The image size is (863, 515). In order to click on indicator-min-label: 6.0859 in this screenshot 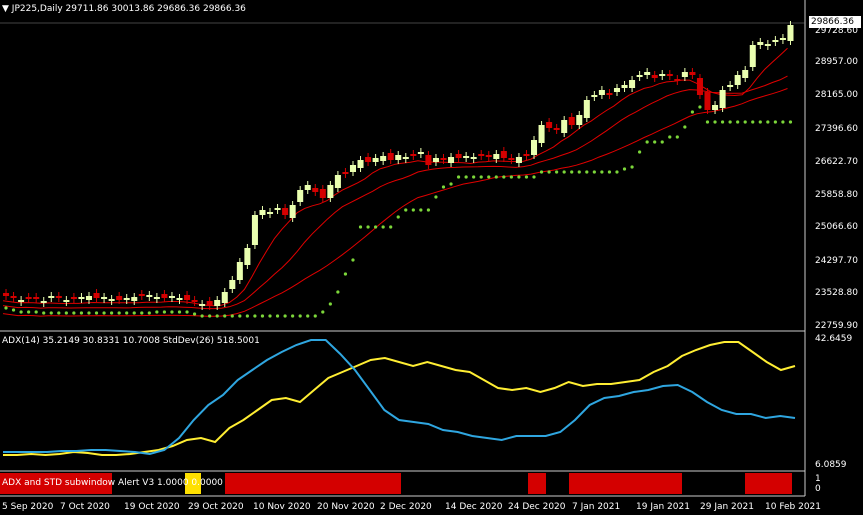, I will do `click(831, 465)`.